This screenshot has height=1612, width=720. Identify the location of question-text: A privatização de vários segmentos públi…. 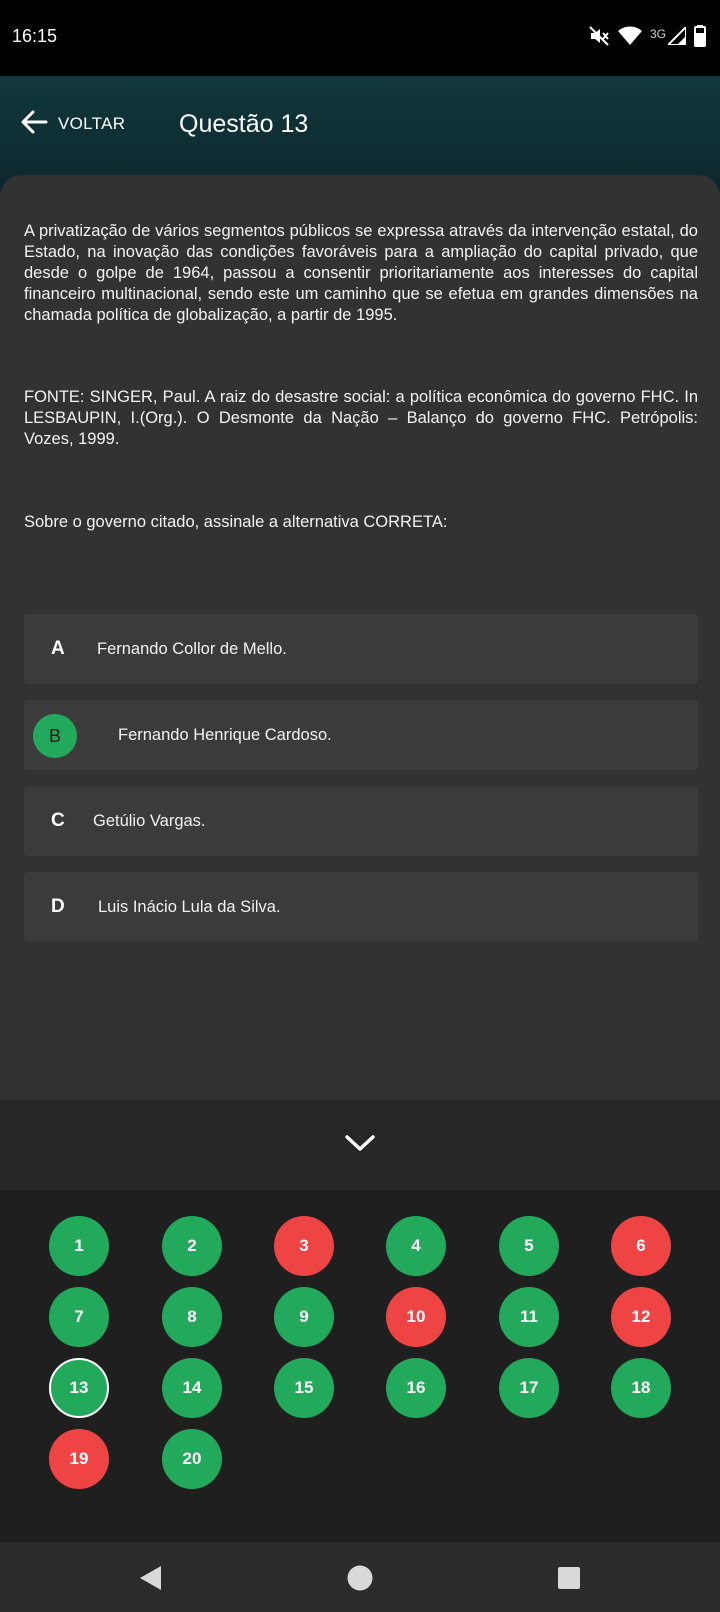
(361, 273).